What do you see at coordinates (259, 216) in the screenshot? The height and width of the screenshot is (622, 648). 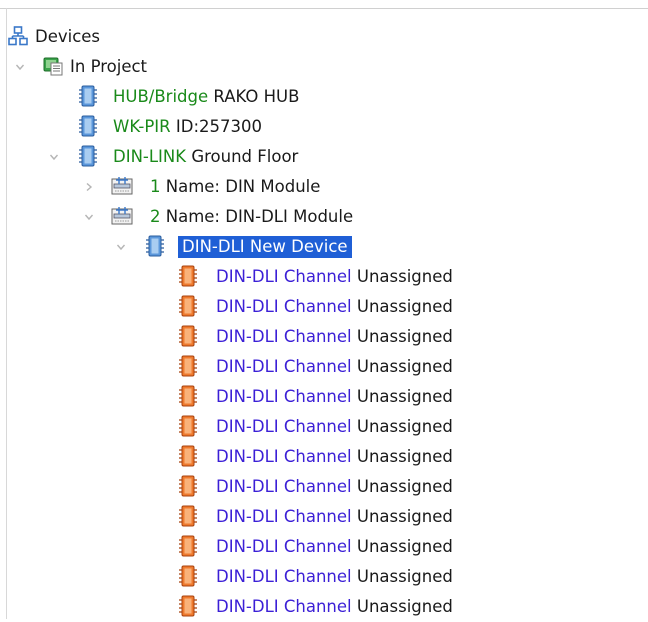 I see `module-2-name: Name: DIN-DLI Module` at bounding box center [259, 216].